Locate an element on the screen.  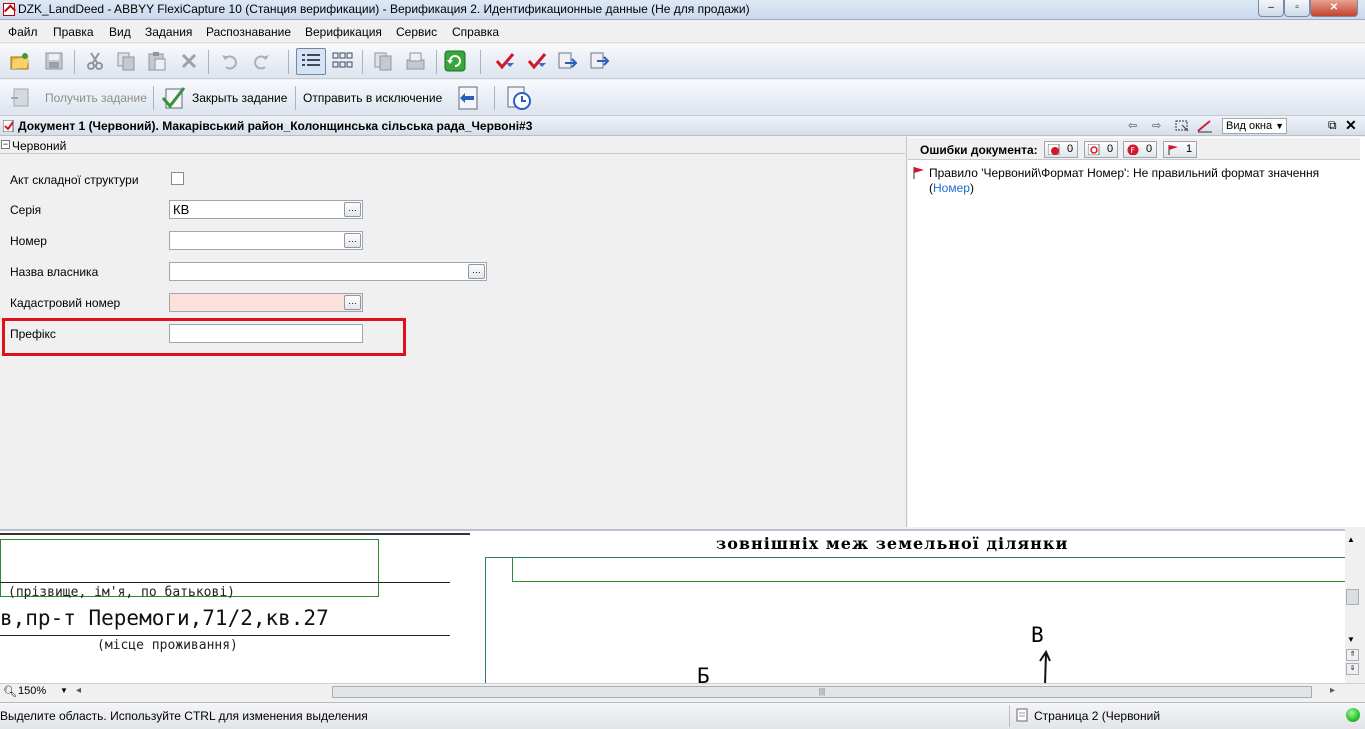
document-icon is located at coordinates (8, 126).